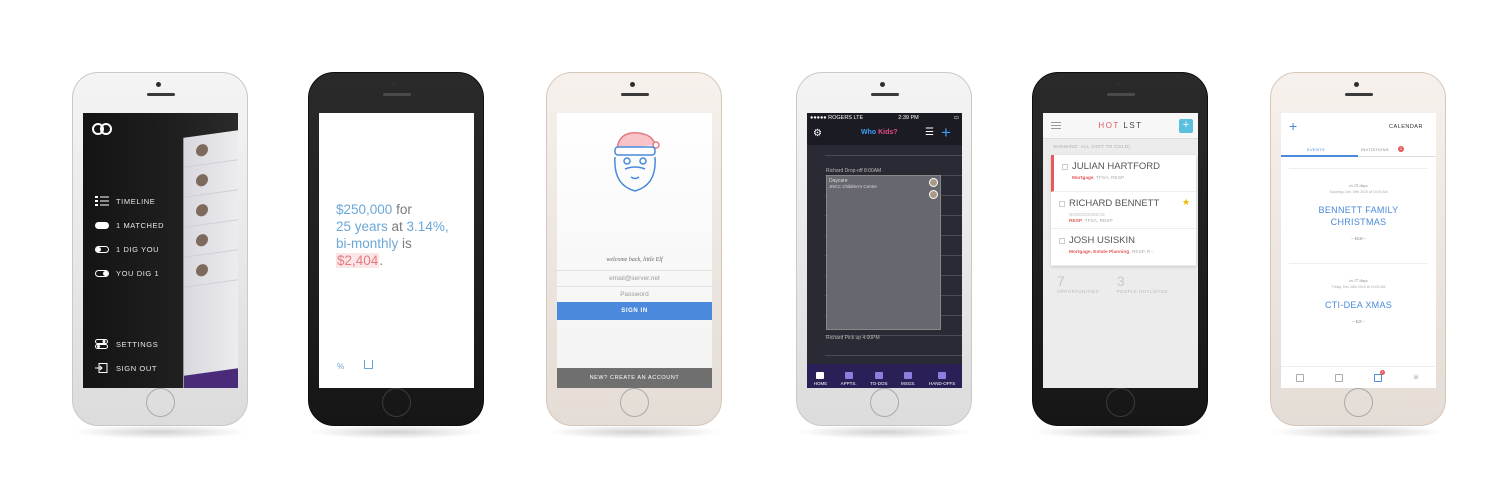 Image resolution: width=1500 pixels, height=500 pixels. What do you see at coordinates (364, 209) in the screenshot?
I see `principal-value: $250,000` at bounding box center [364, 209].